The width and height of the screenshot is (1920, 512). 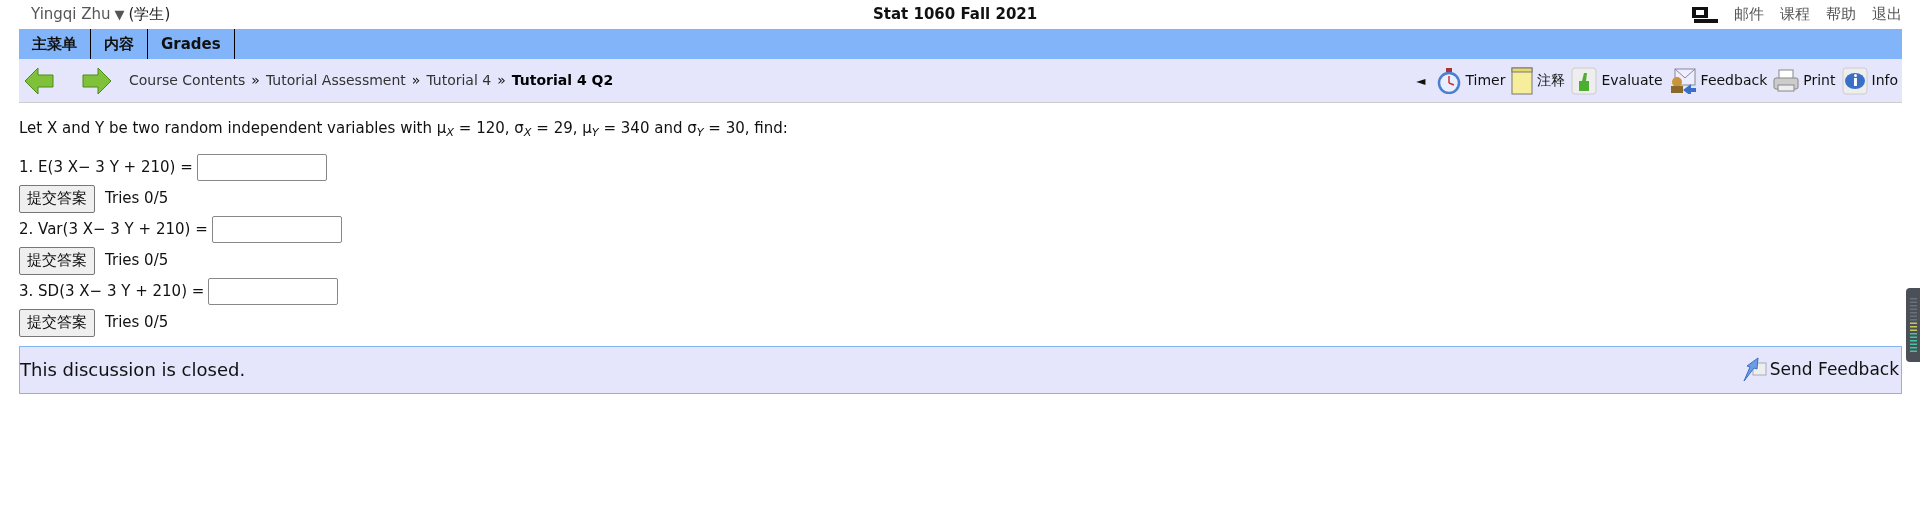 What do you see at coordinates (404, 129) in the screenshot?
I see `problem-text: Let X and Y be two random independent variables with μ$_{X}$ = 120, σ$_{X}$ = 29, μ$_{Y}$ = 340 and σ$_{Y}$ = 30, find:` at bounding box center [404, 129].